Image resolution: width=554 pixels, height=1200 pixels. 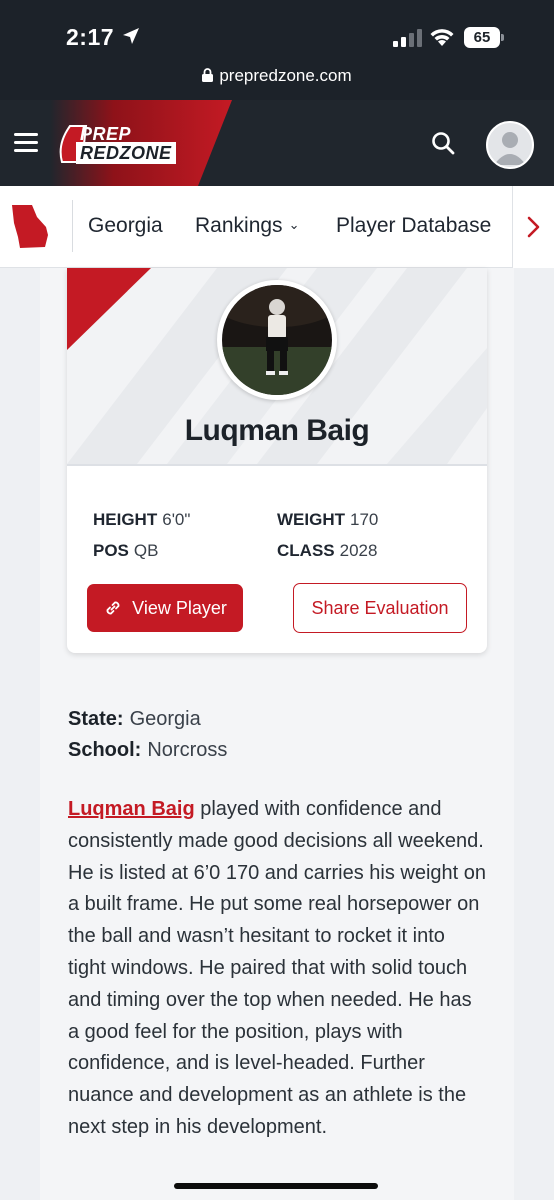 I want to click on home-indicator, so click(x=276, y=1186).